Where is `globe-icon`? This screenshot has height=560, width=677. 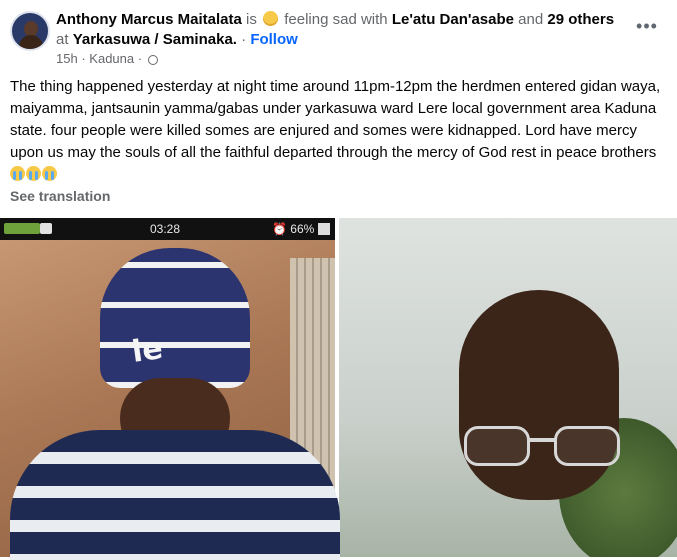 globe-icon is located at coordinates (152, 60).